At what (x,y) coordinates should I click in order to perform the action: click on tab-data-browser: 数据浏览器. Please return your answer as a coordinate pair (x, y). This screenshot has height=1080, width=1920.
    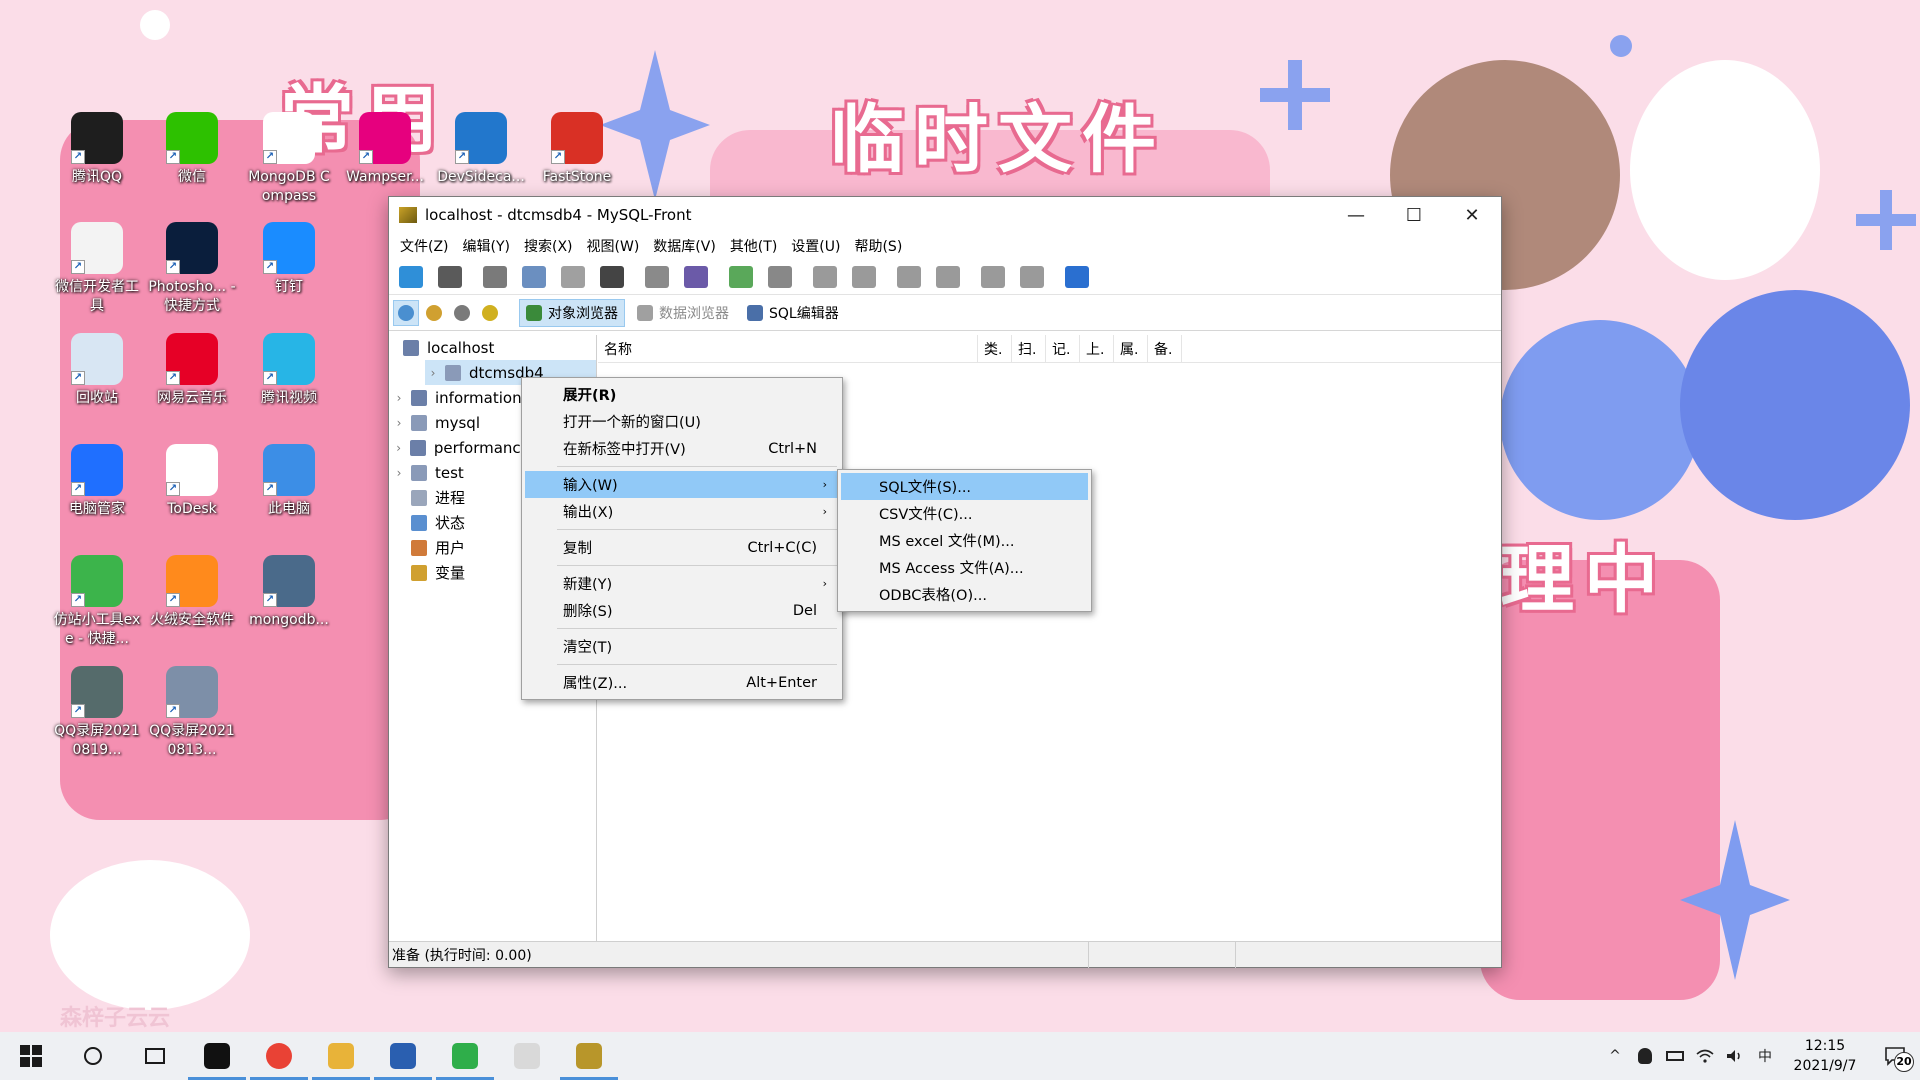
    Looking at the image, I should click on (683, 313).